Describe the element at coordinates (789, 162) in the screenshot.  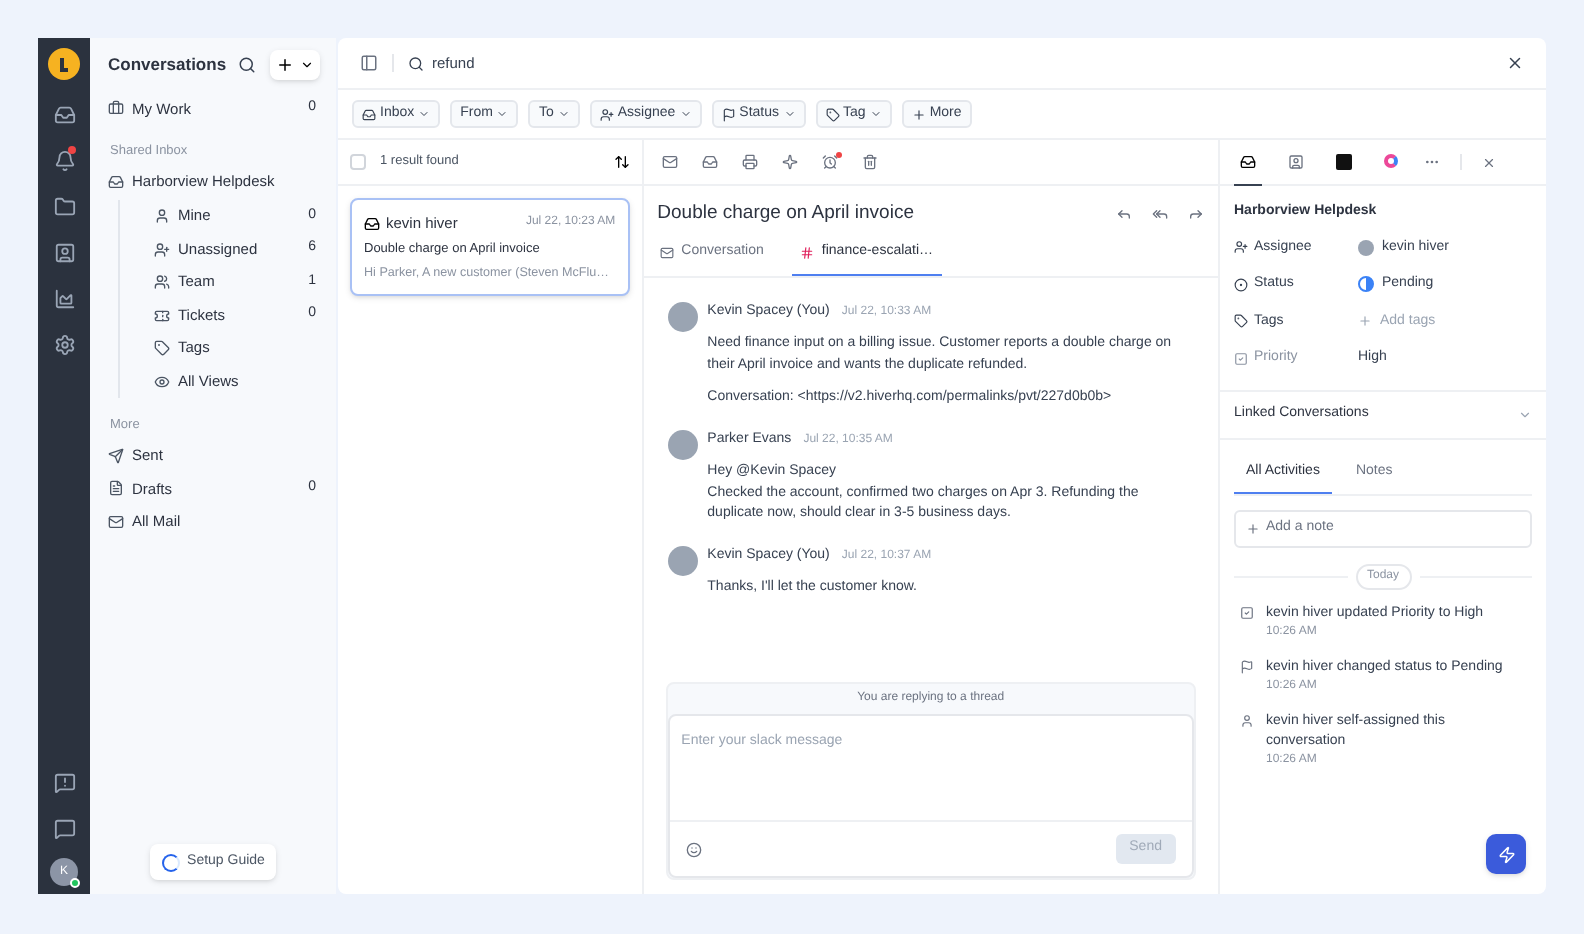
I see `sparkle-toolbar-icon` at that location.